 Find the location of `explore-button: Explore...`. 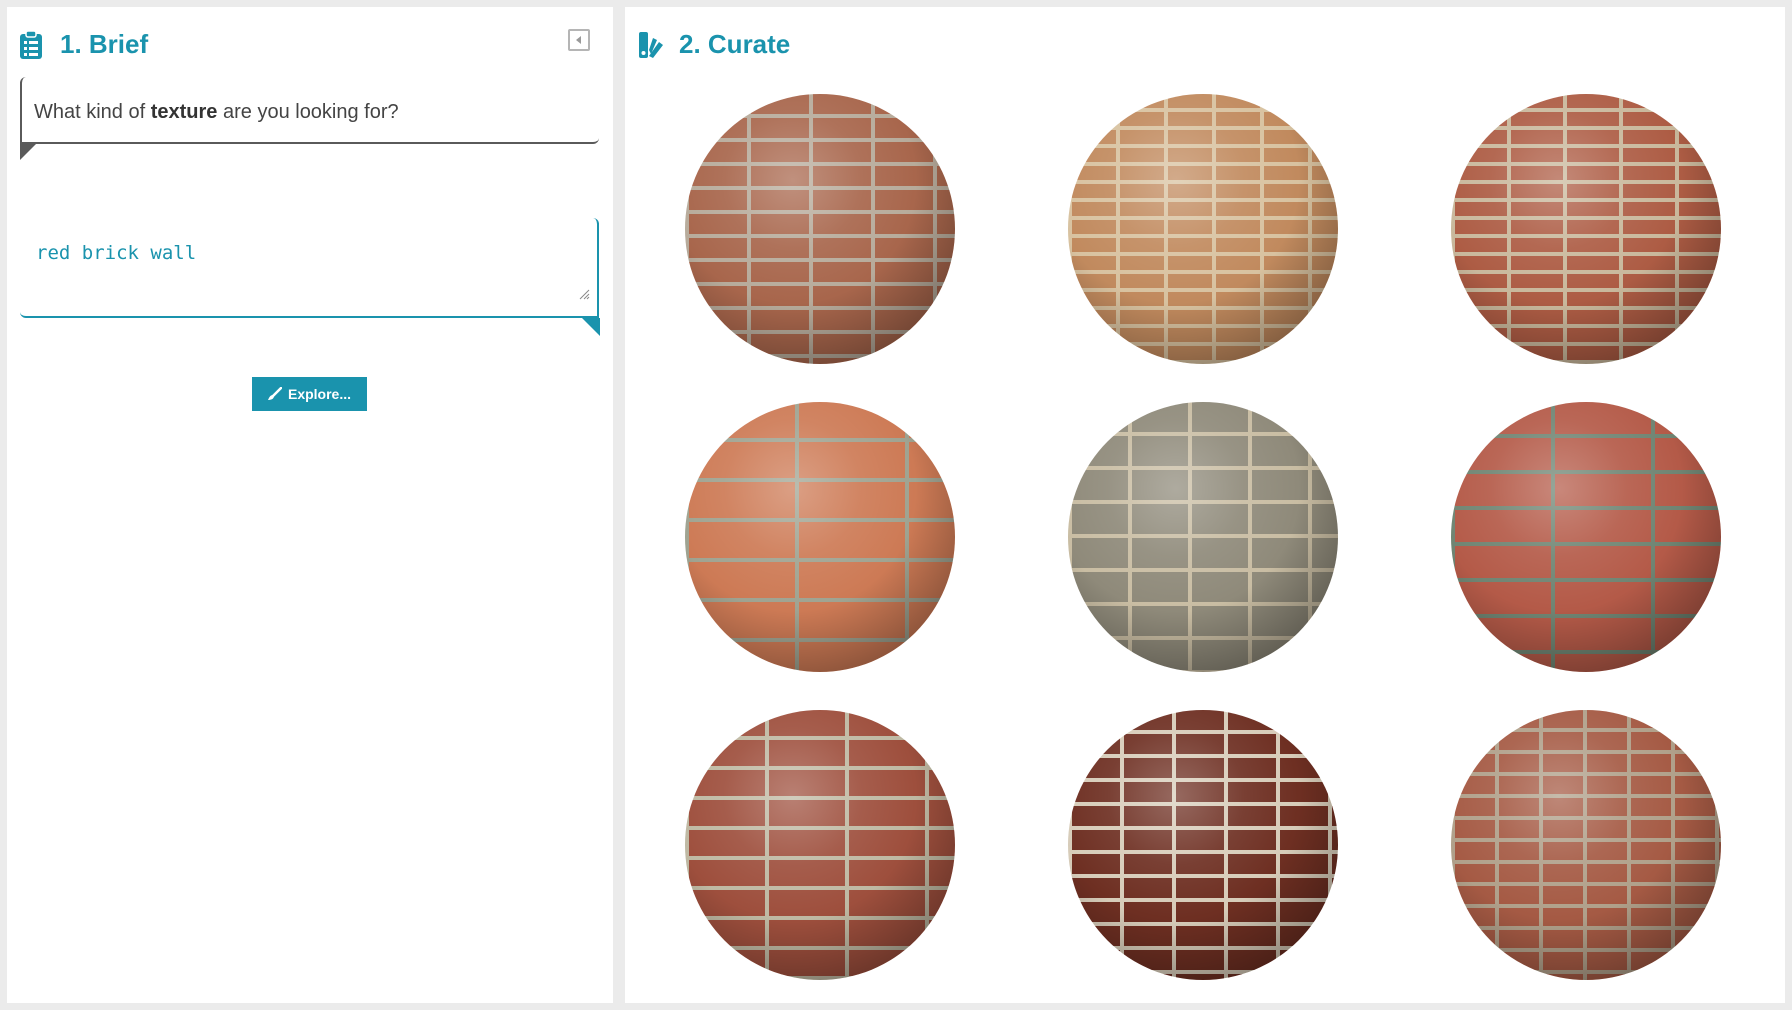

explore-button: Explore... is located at coordinates (309, 394).